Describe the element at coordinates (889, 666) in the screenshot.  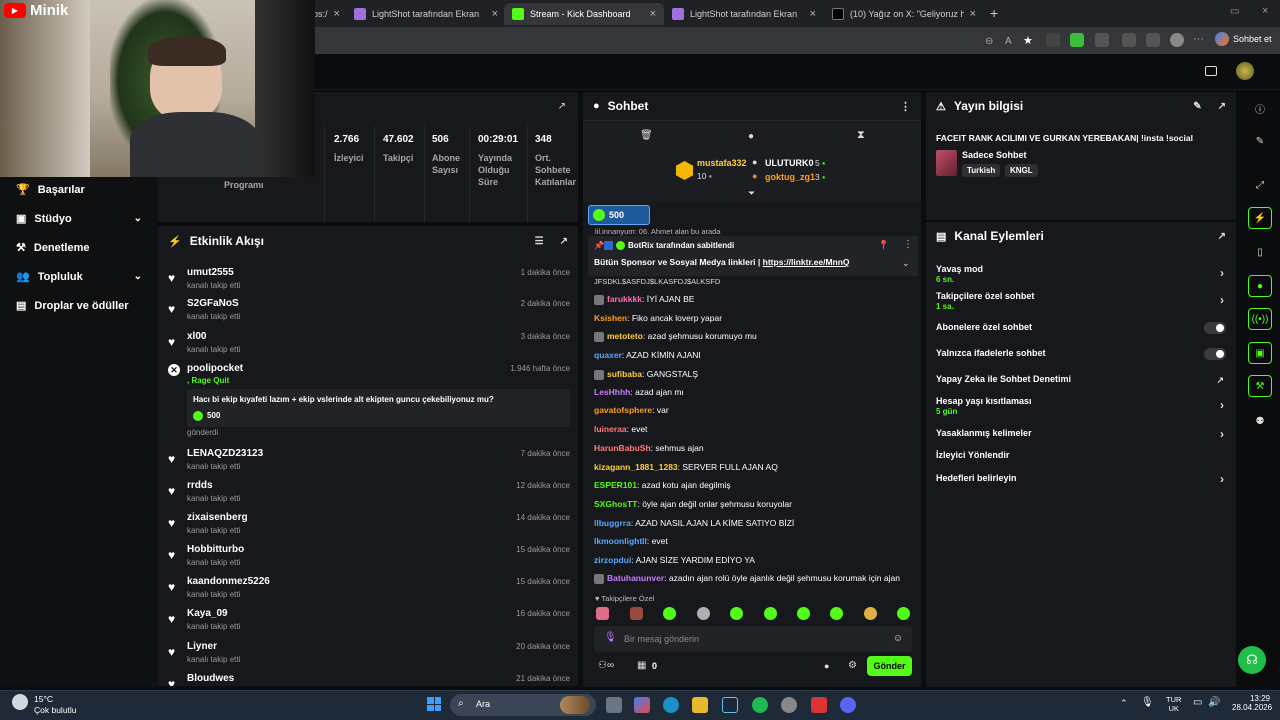
I see `send-button: Gönder` at that location.